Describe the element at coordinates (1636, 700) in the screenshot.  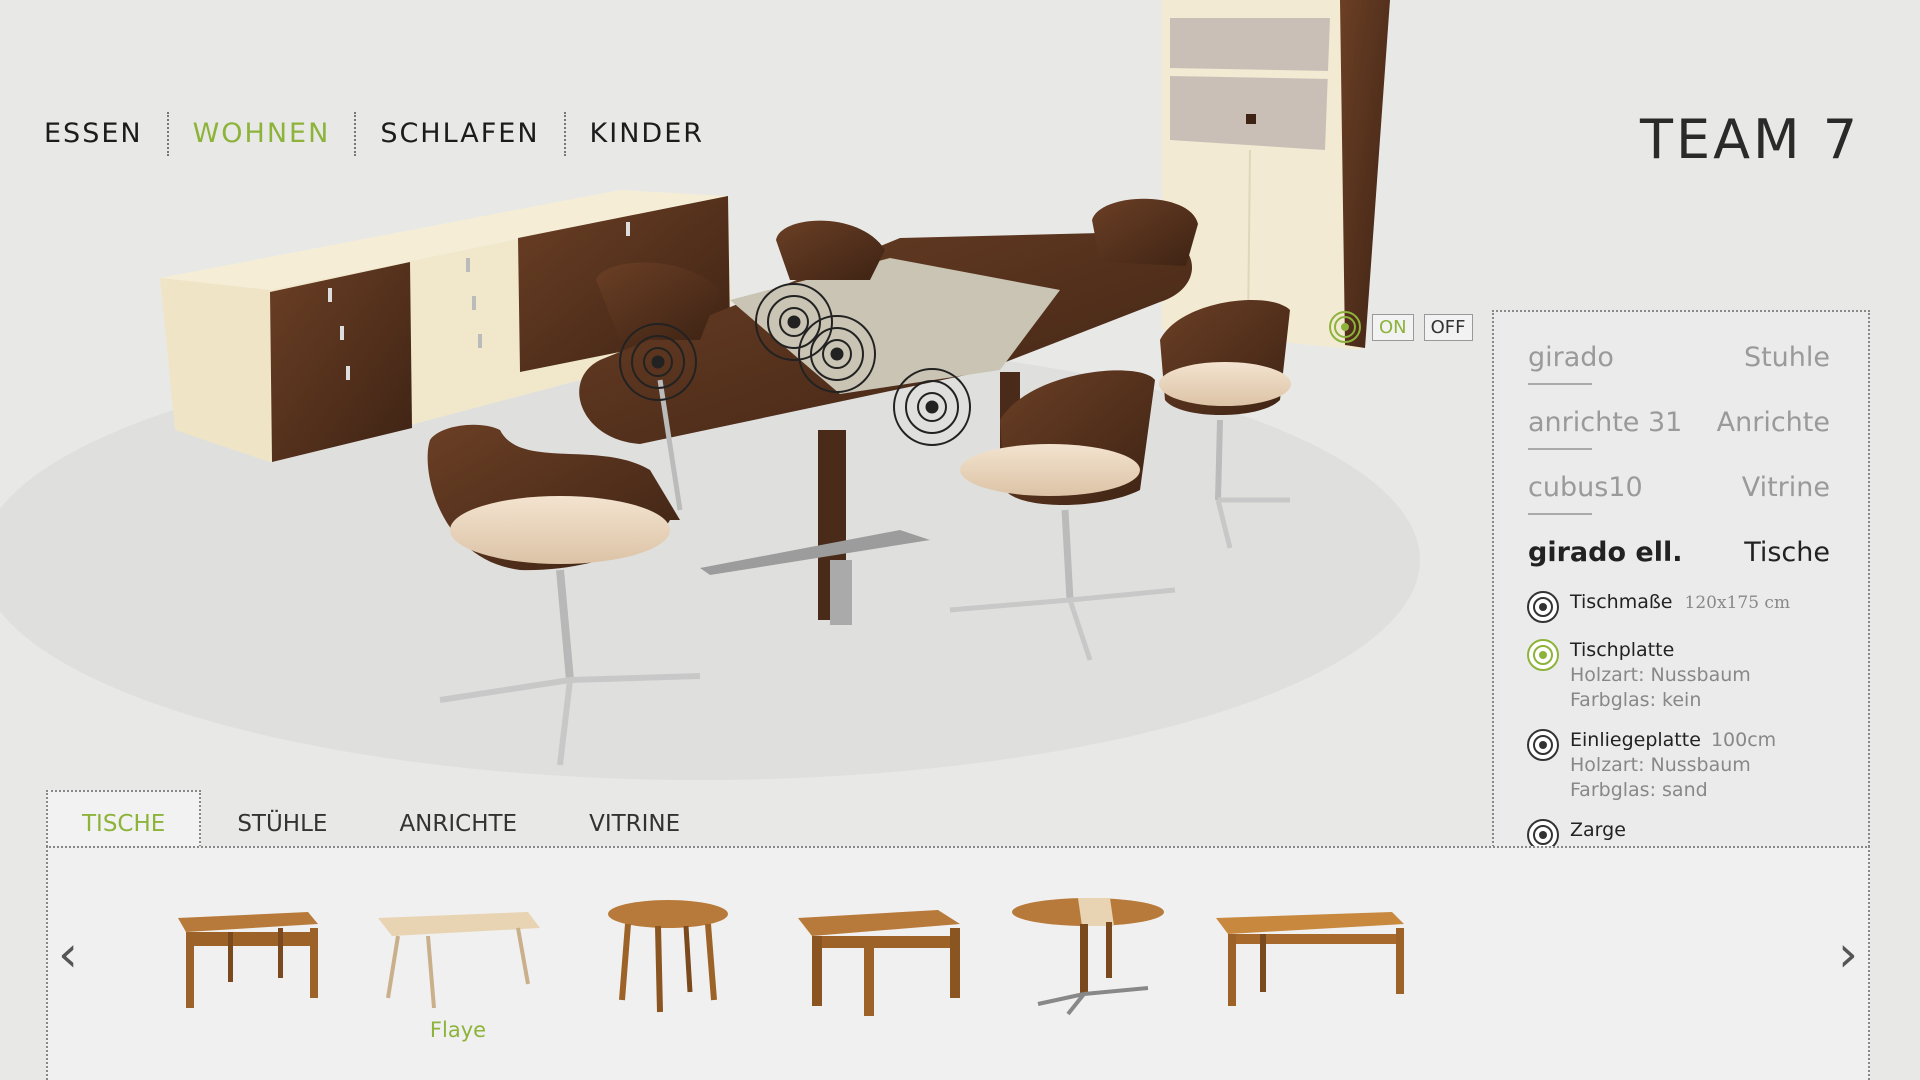
I see `option-detail: Farbglas: kein` at that location.